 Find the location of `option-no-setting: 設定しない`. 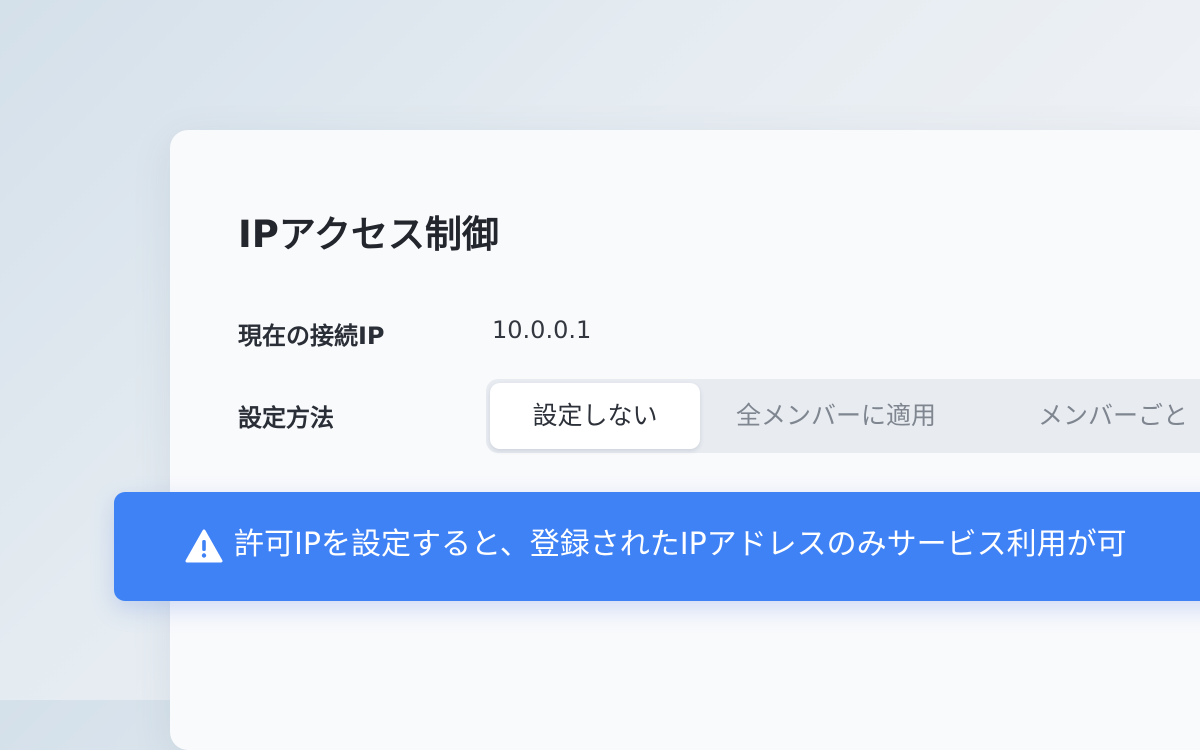

option-no-setting: 設定しない is located at coordinates (595, 416).